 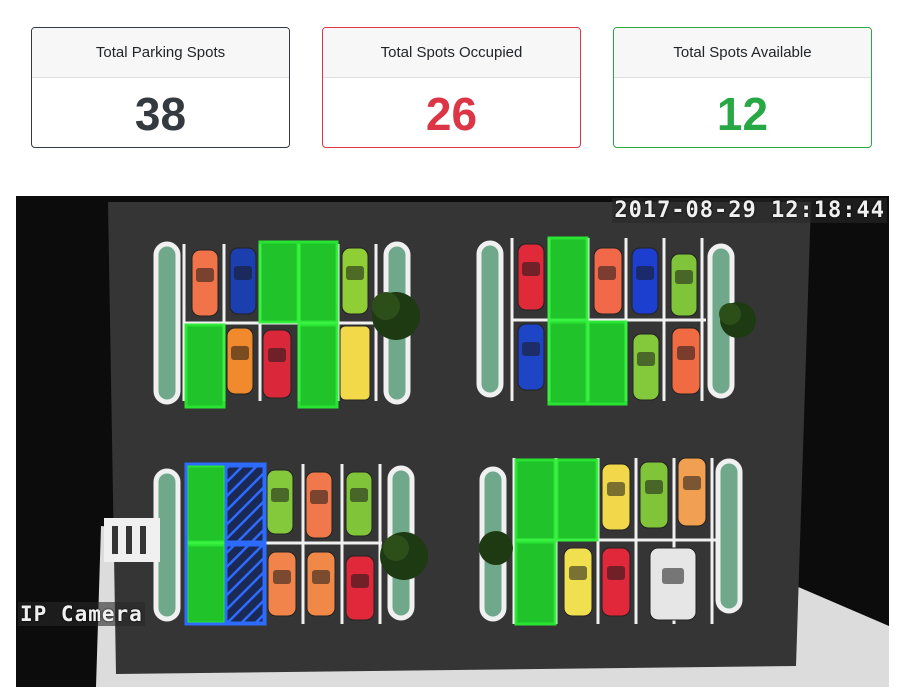 I want to click on camera-timestamp: 2017-08-29 12:18:44, so click(x=749, y=210).